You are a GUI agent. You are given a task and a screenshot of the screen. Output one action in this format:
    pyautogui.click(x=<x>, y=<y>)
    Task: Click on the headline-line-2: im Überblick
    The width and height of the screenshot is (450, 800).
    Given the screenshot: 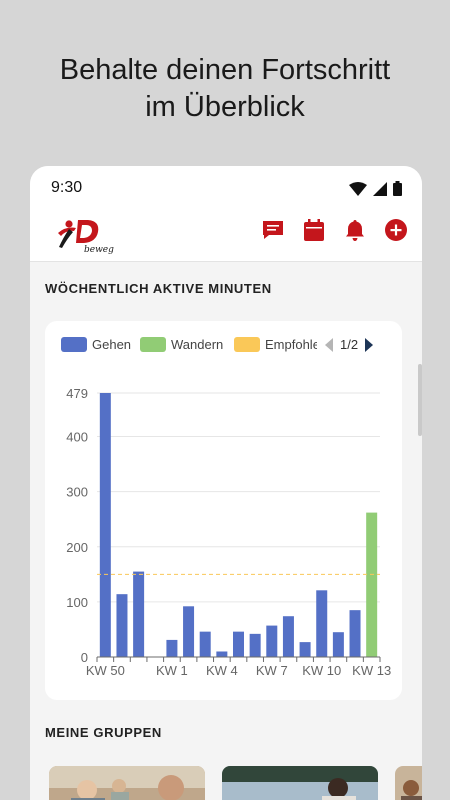 What is the action you would take?
    pyautogui.click(x=225, y=107)
    